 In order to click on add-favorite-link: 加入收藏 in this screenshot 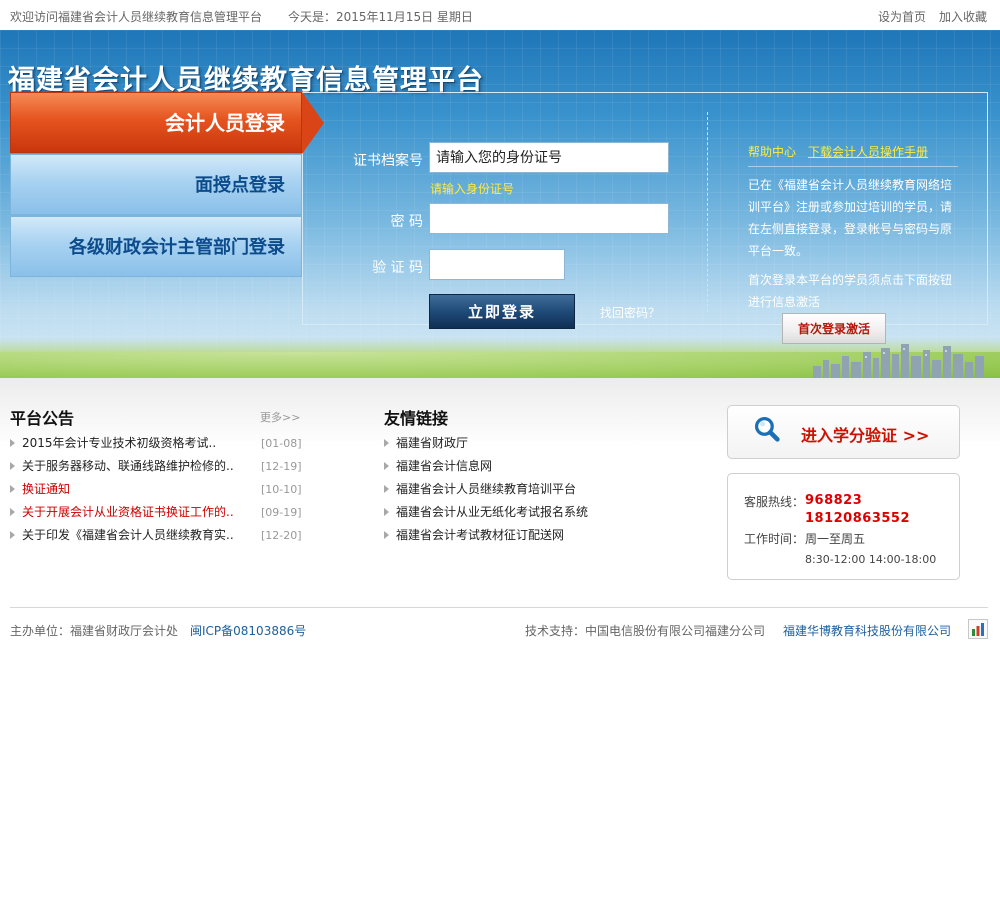, I will do `click(963, 16)`.